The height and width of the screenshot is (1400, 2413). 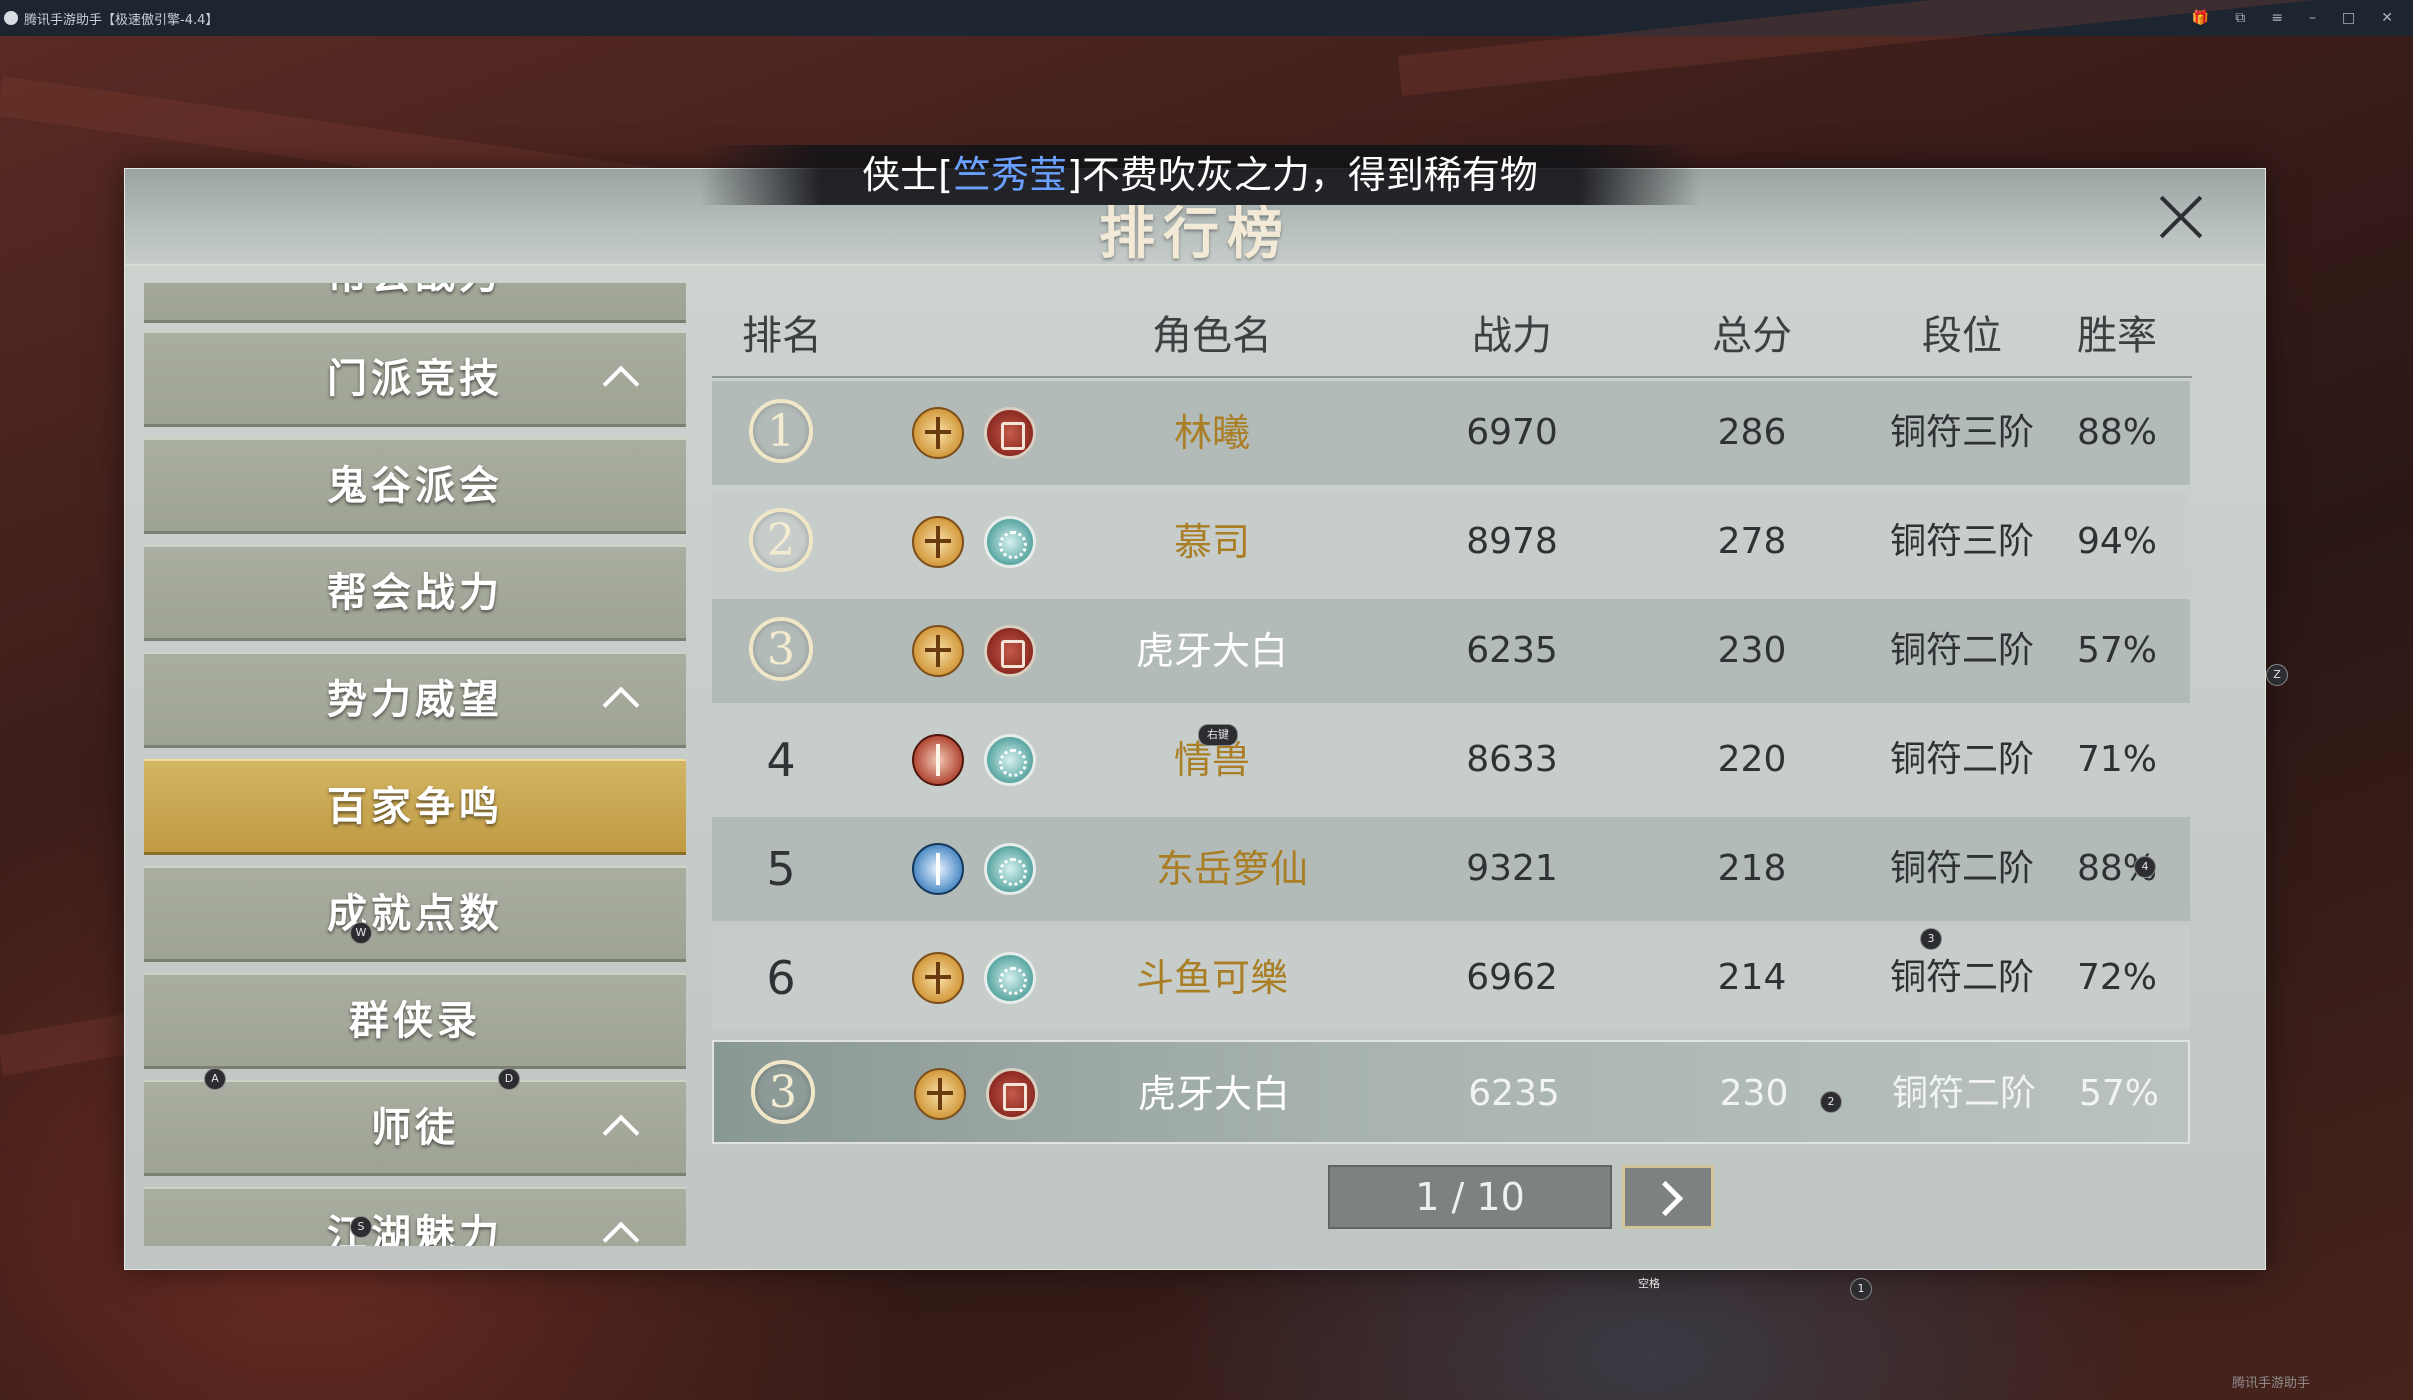 What do you see at coordinates (782, 336) in the screenshot?
I see `header-rank: 排名` at bounding box center [782, 336].